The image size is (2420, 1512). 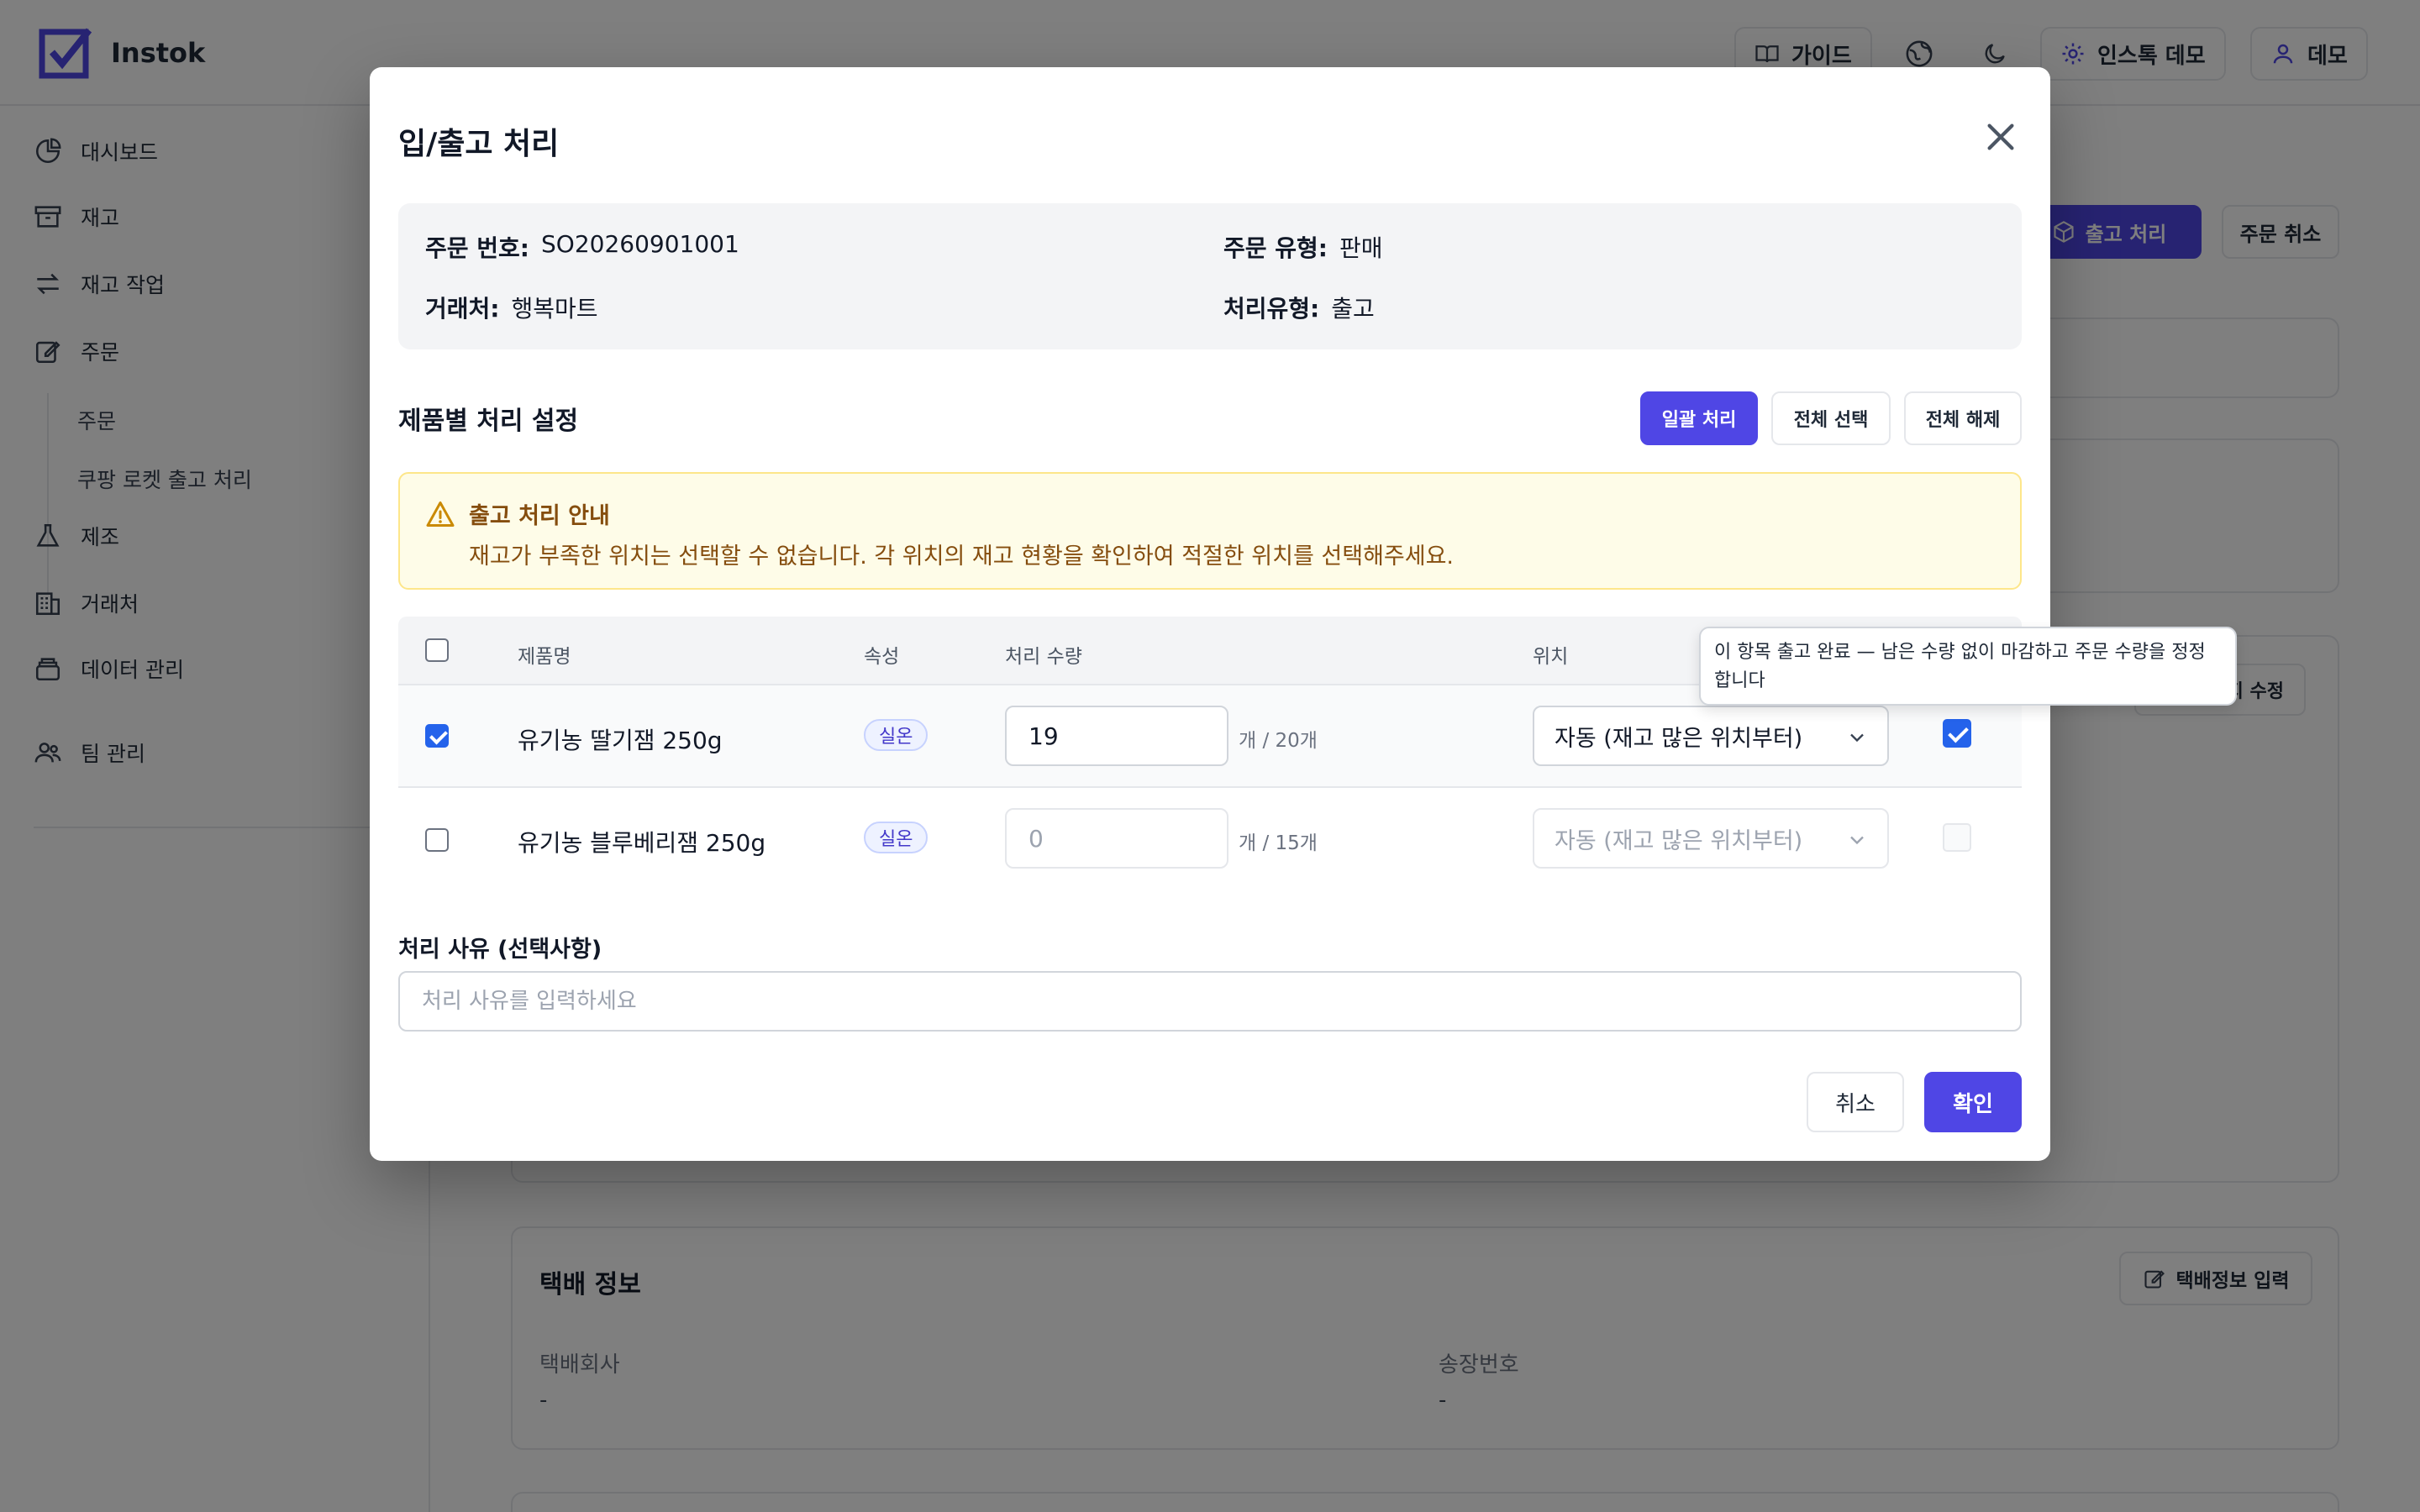 I want to click on confirm-button: 확인, so click(x=1973, y=1102).